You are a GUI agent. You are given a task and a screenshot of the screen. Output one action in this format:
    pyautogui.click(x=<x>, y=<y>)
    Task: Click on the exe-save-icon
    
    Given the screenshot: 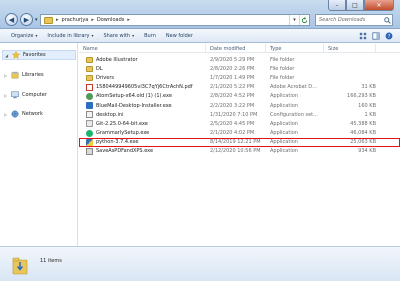 What is the action you would take?
    pyautogui.click(x=89, y=151)
    